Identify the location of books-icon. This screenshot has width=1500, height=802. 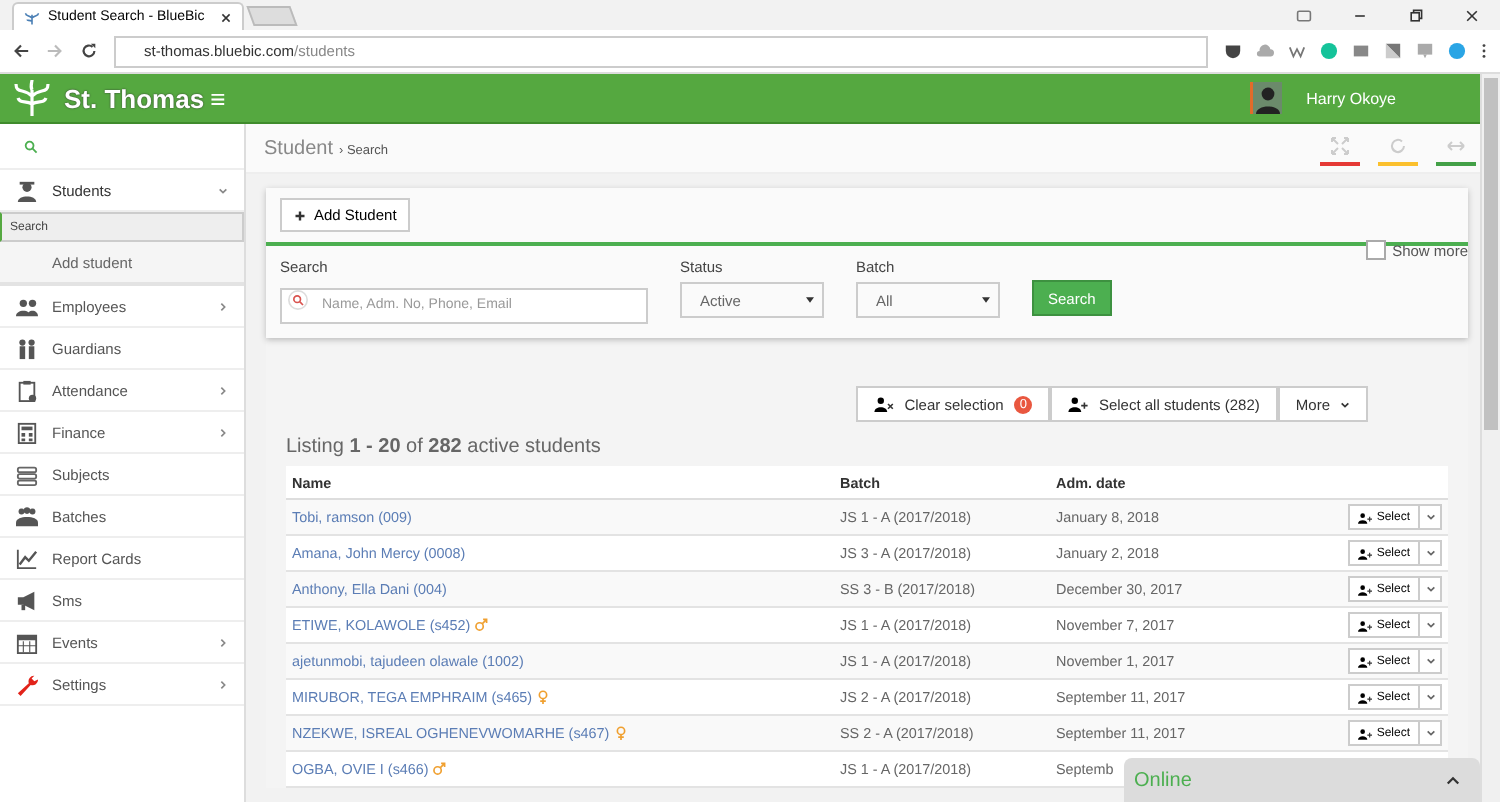
(27, 474).